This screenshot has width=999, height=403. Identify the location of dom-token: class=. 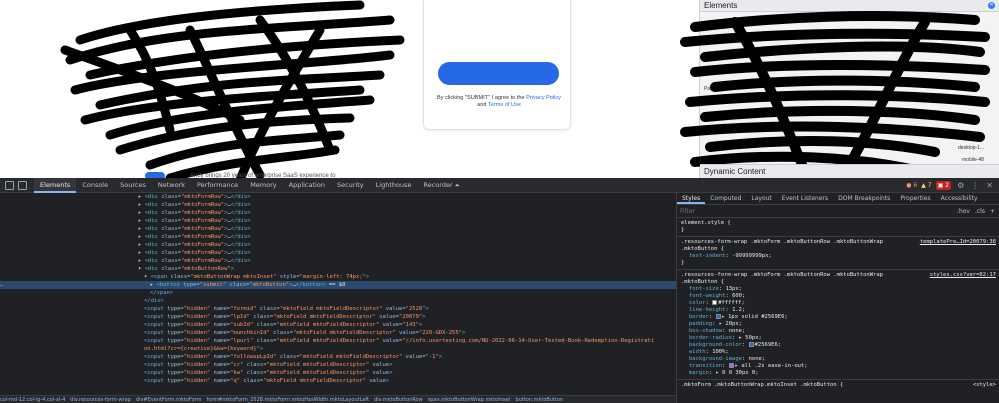
(265, 341).